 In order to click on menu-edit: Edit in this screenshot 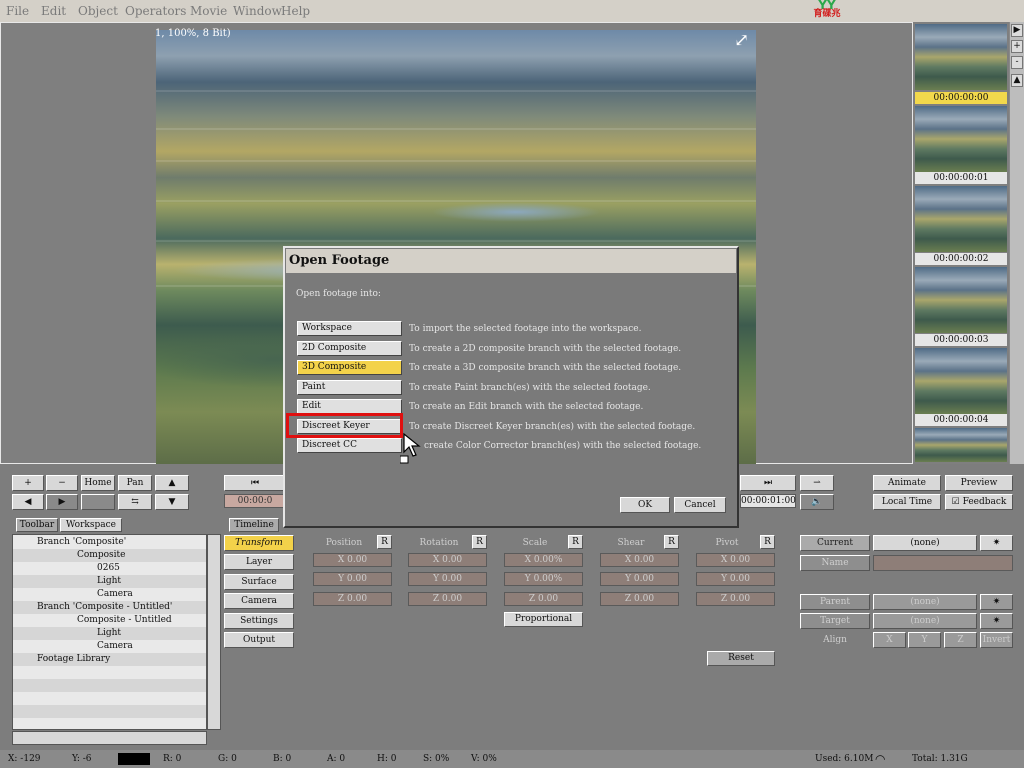, I will do `click(53, 11)`.